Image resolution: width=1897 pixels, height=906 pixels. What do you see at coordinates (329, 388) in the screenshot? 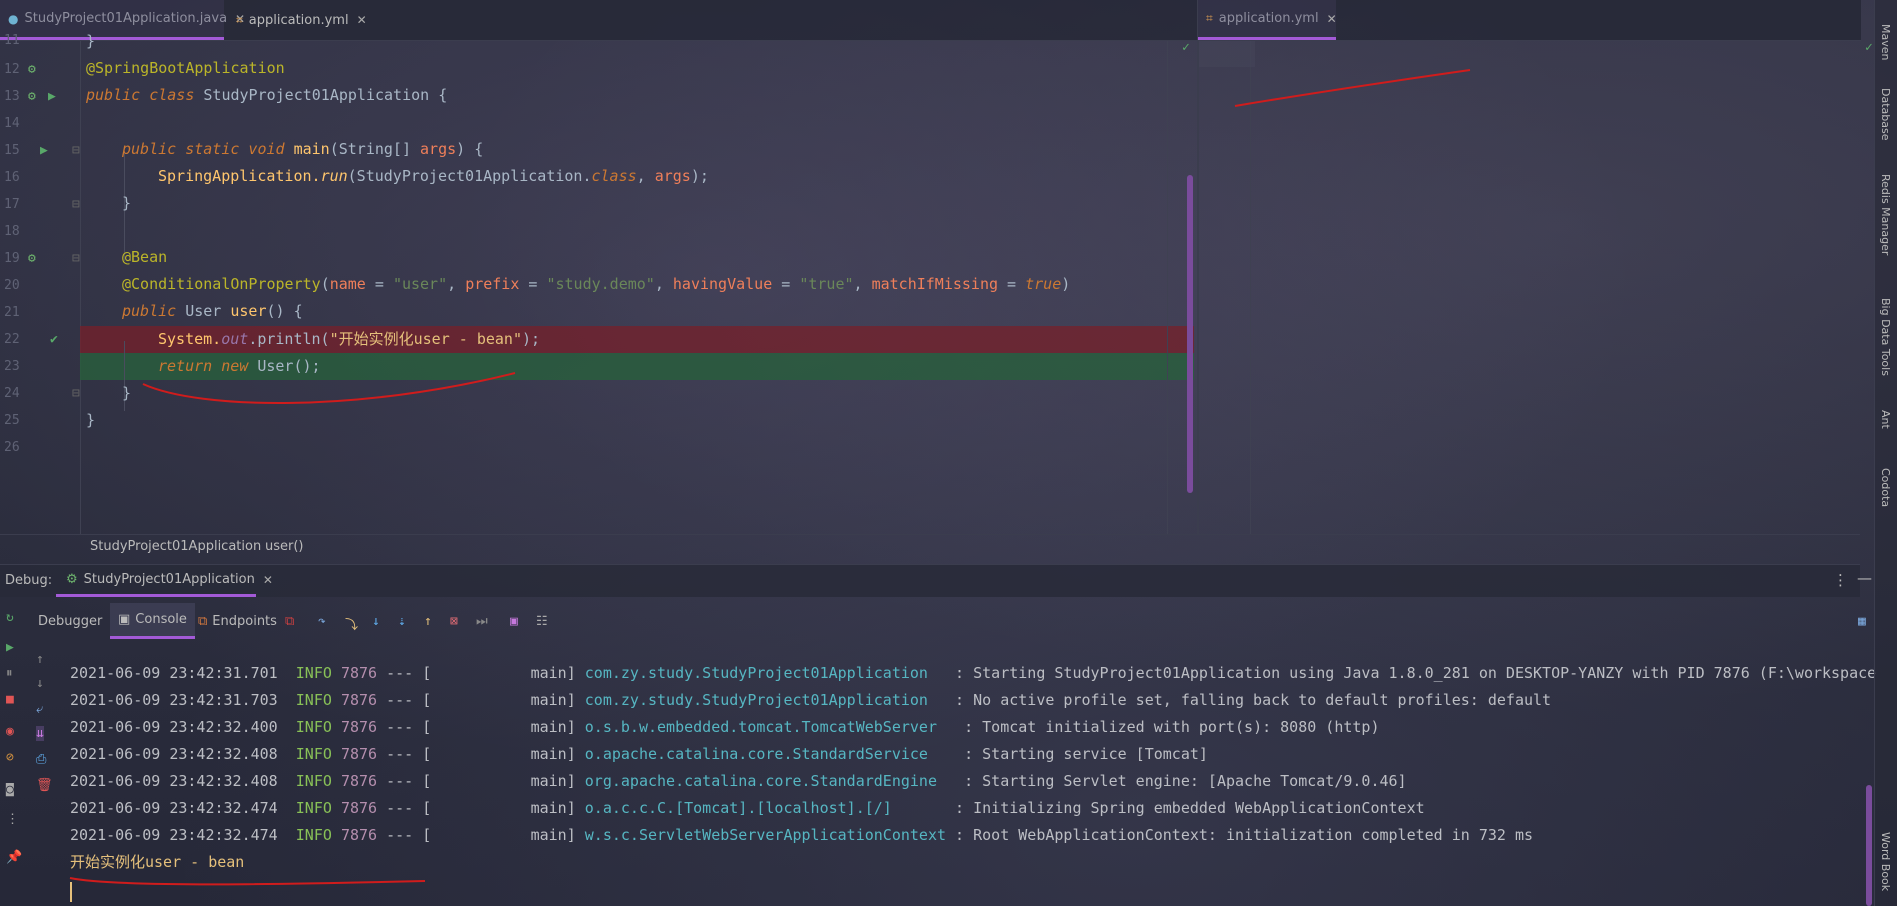
I see `ink-underline-editor` at bounding box center [329, 388].